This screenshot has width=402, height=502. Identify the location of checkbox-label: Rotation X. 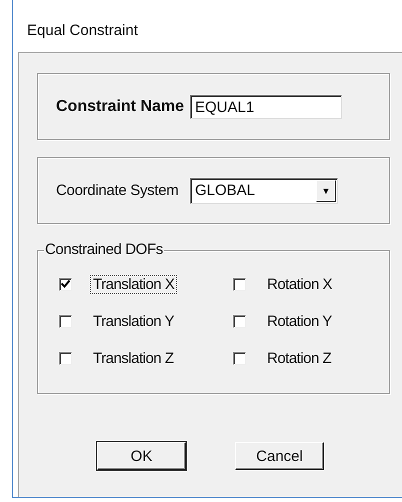
(300, 284).